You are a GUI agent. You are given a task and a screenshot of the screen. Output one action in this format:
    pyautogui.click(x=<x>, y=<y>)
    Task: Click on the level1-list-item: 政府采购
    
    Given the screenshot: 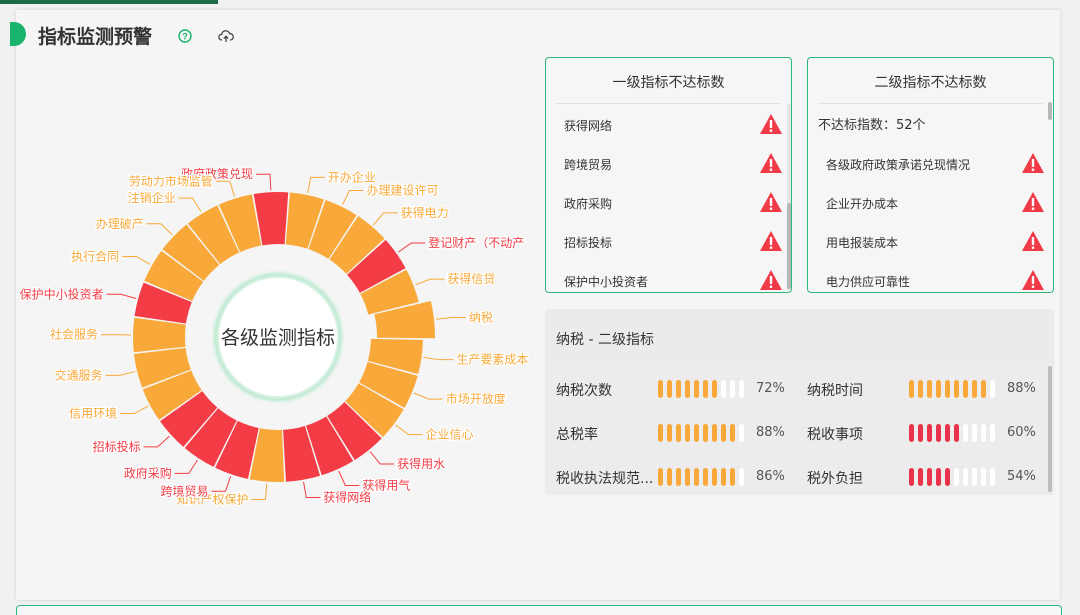 What is the action you would take?
    pyautogui.click(x=588, y=203)
    